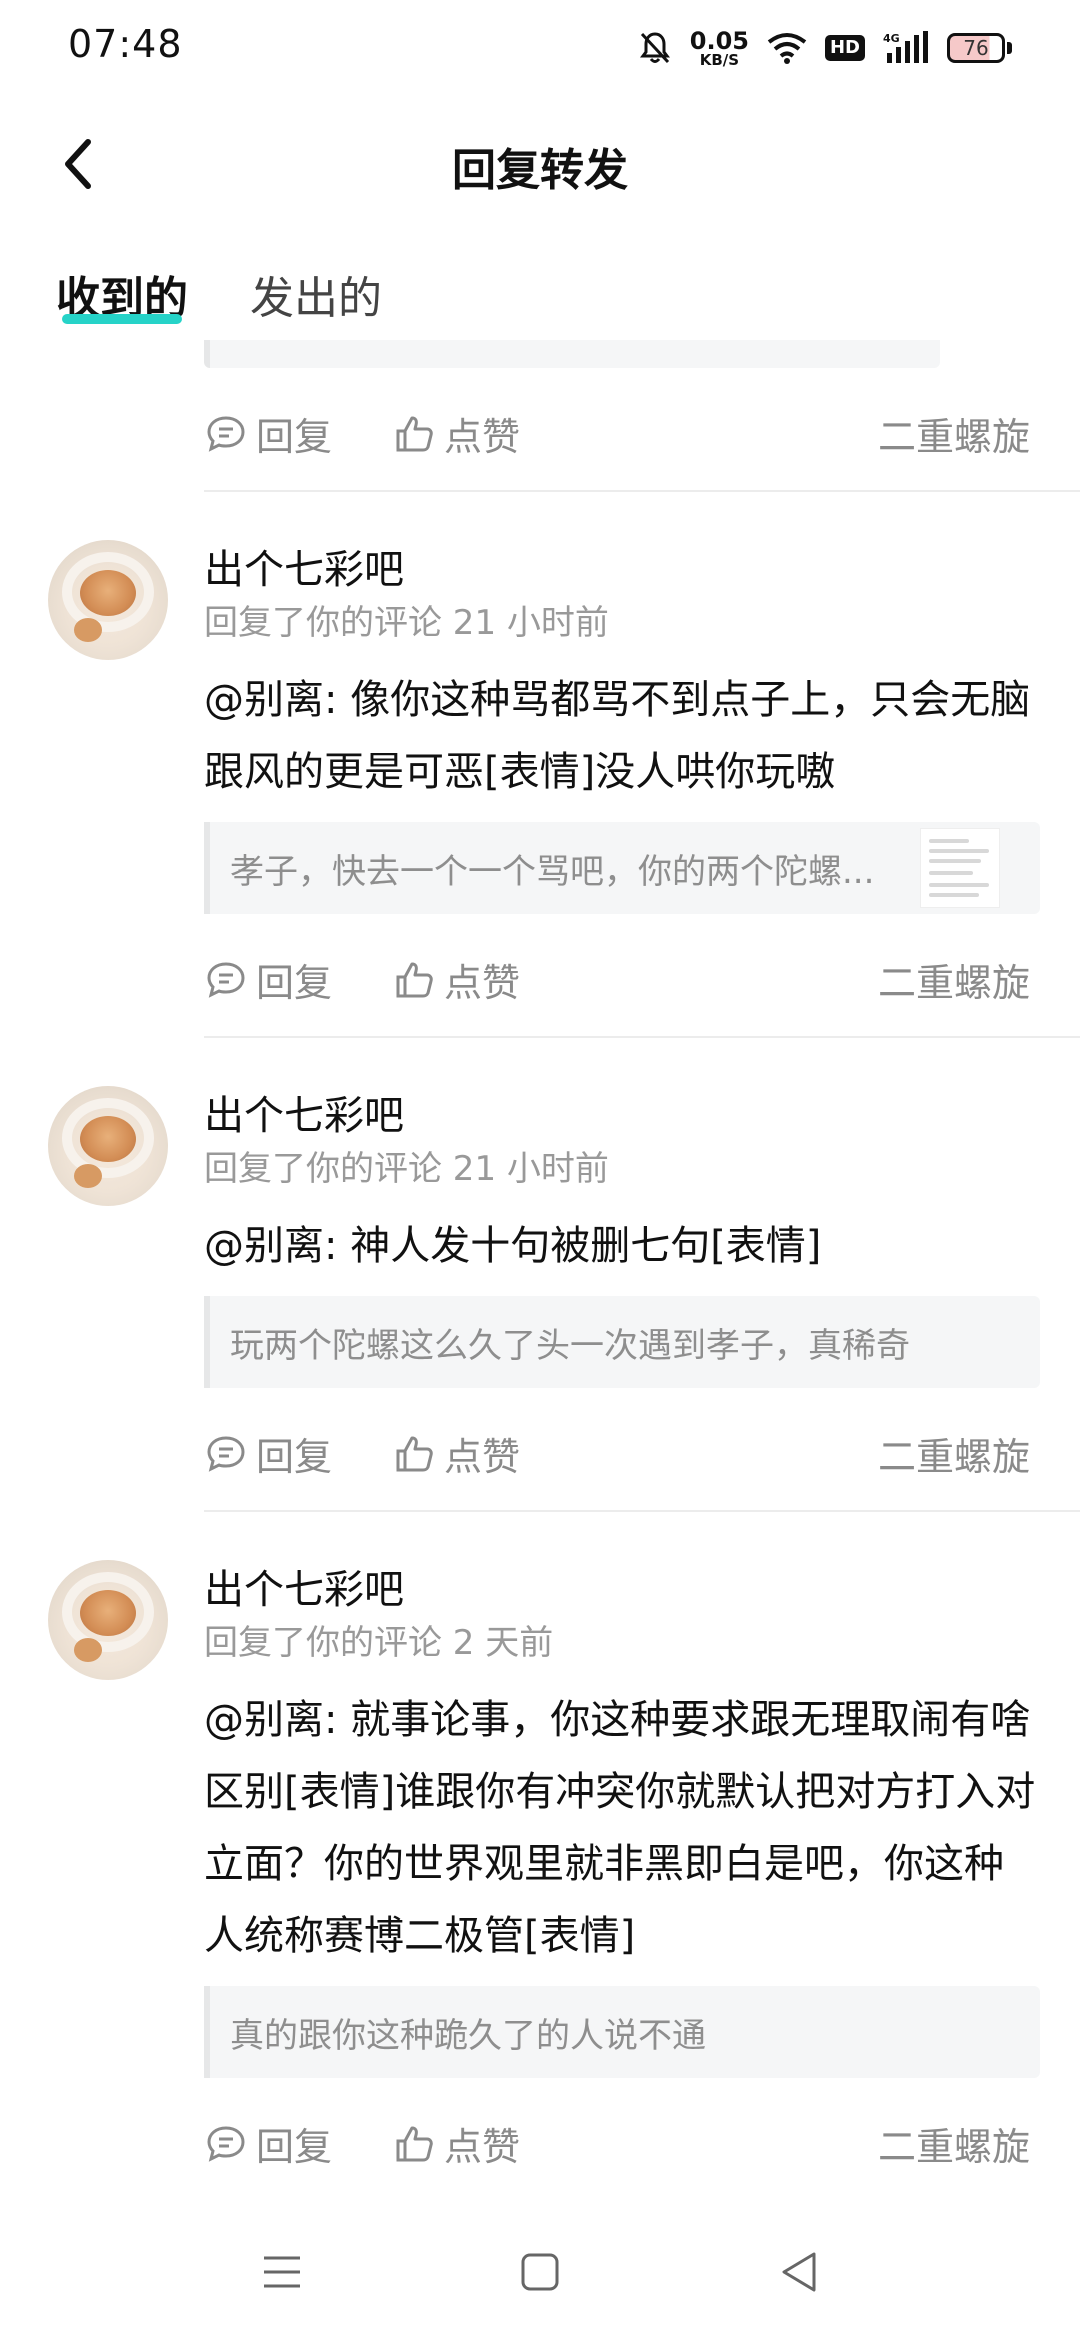  I want to click on quote-block-partial, so click(572, 354).